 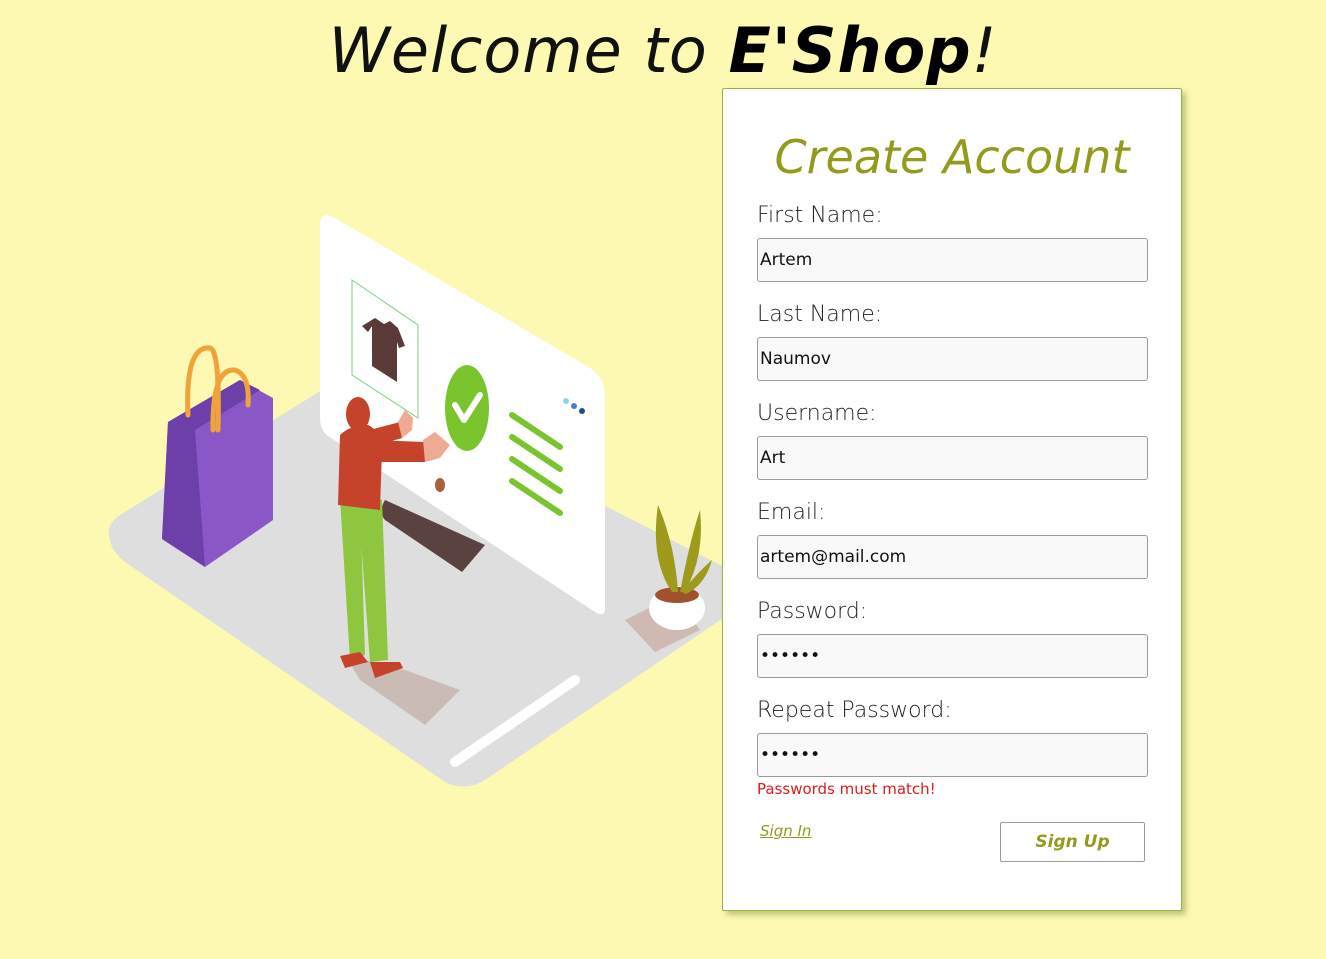 I want to click on password-label: Password:, so click(x=812, y=611).